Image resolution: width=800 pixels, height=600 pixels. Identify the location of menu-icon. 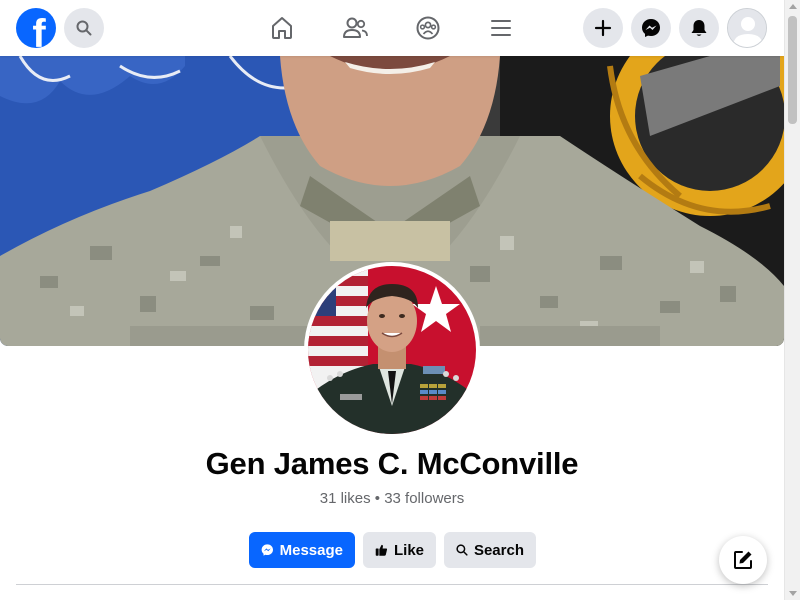
(501, 28).